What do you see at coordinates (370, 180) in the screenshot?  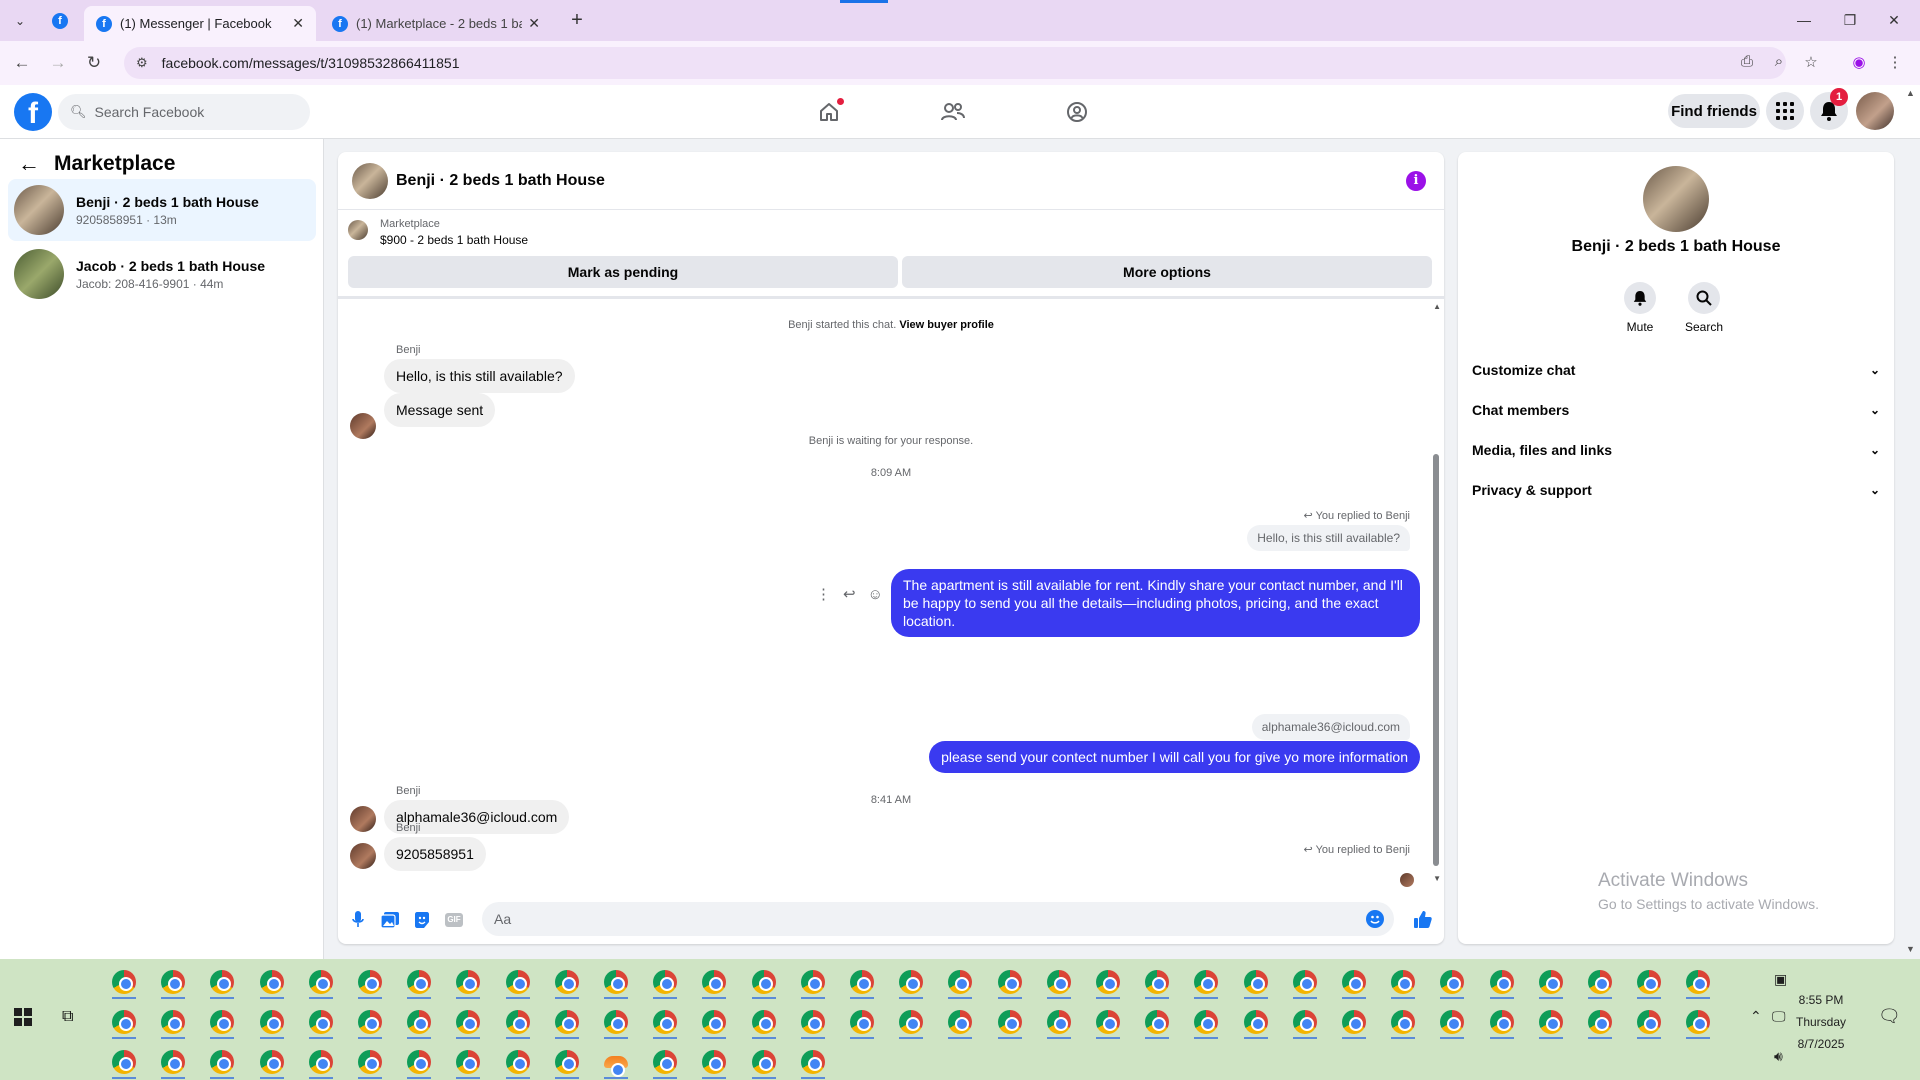 I see `house-thumbnail` at bounding box center [370, 180].